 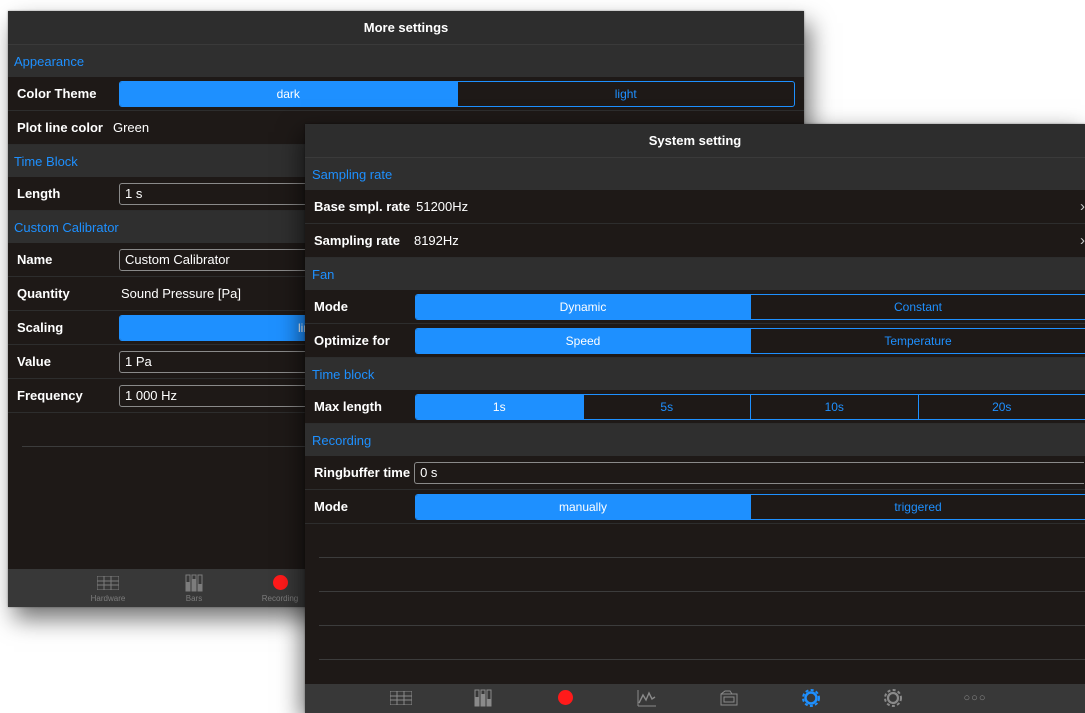 I want to click on sampling-rate-value: 8192Hz, so click(x=436, y=240).